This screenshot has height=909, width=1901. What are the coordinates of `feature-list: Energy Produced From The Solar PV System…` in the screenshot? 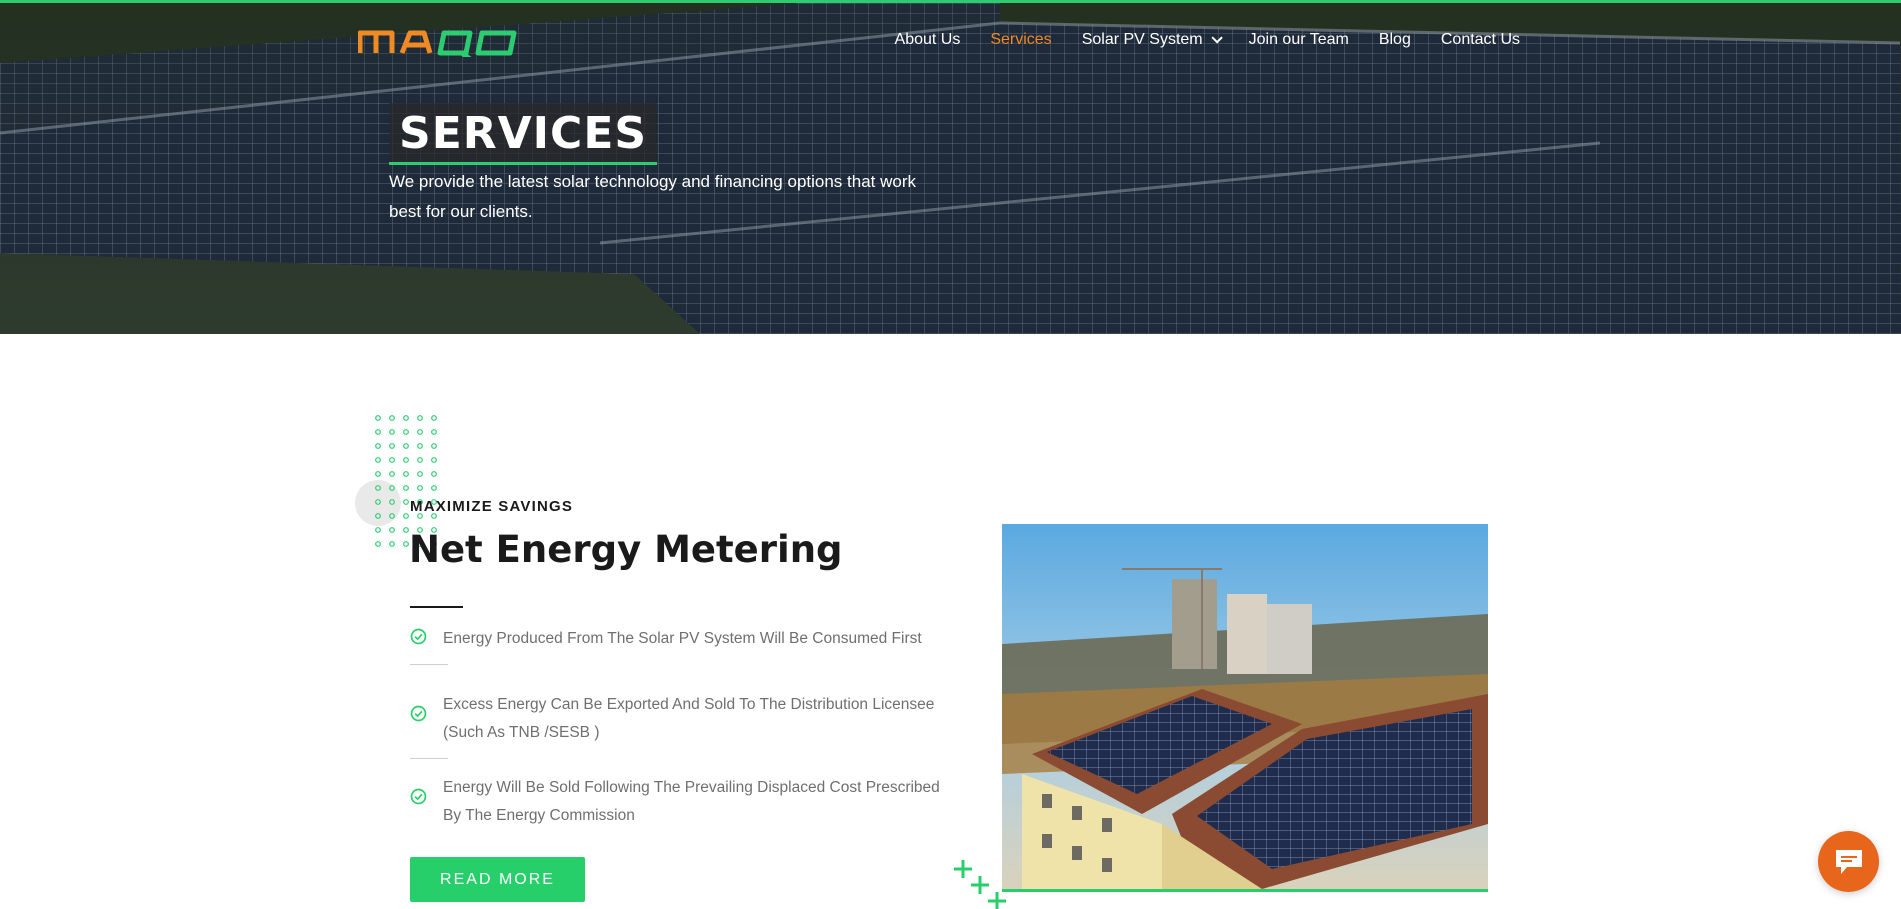 It's located at (680, 726).